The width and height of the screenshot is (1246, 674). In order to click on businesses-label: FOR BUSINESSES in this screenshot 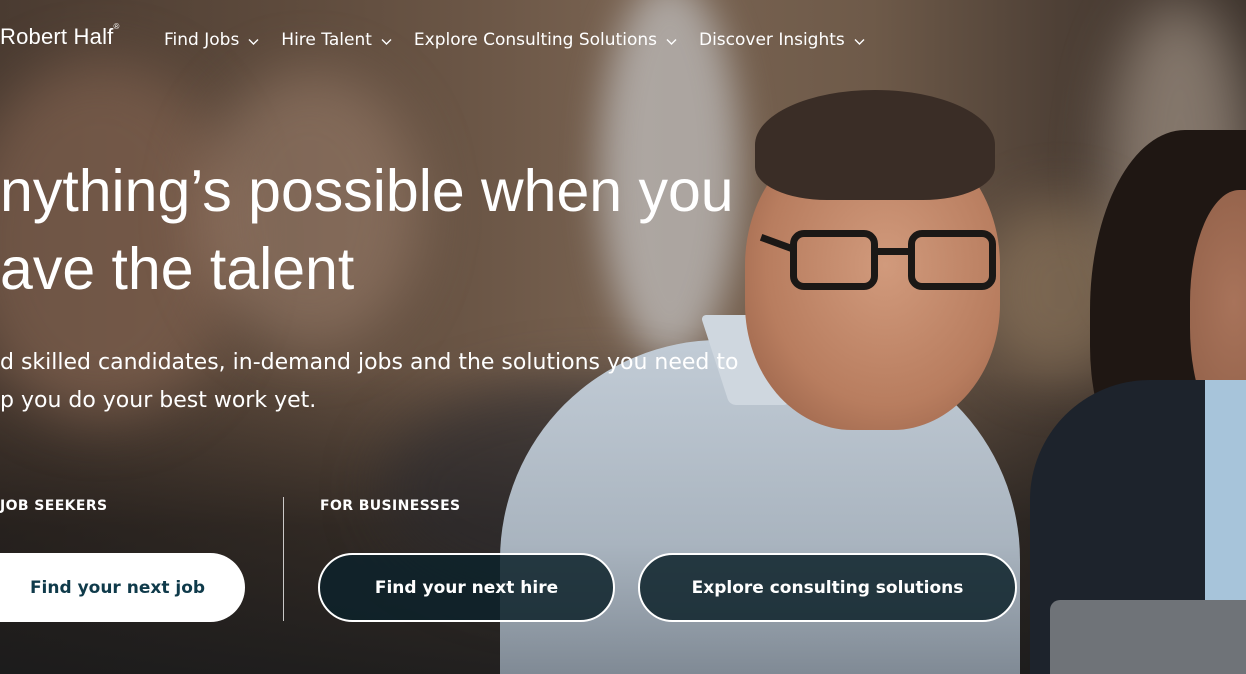, I will do `click(390, 506)`.